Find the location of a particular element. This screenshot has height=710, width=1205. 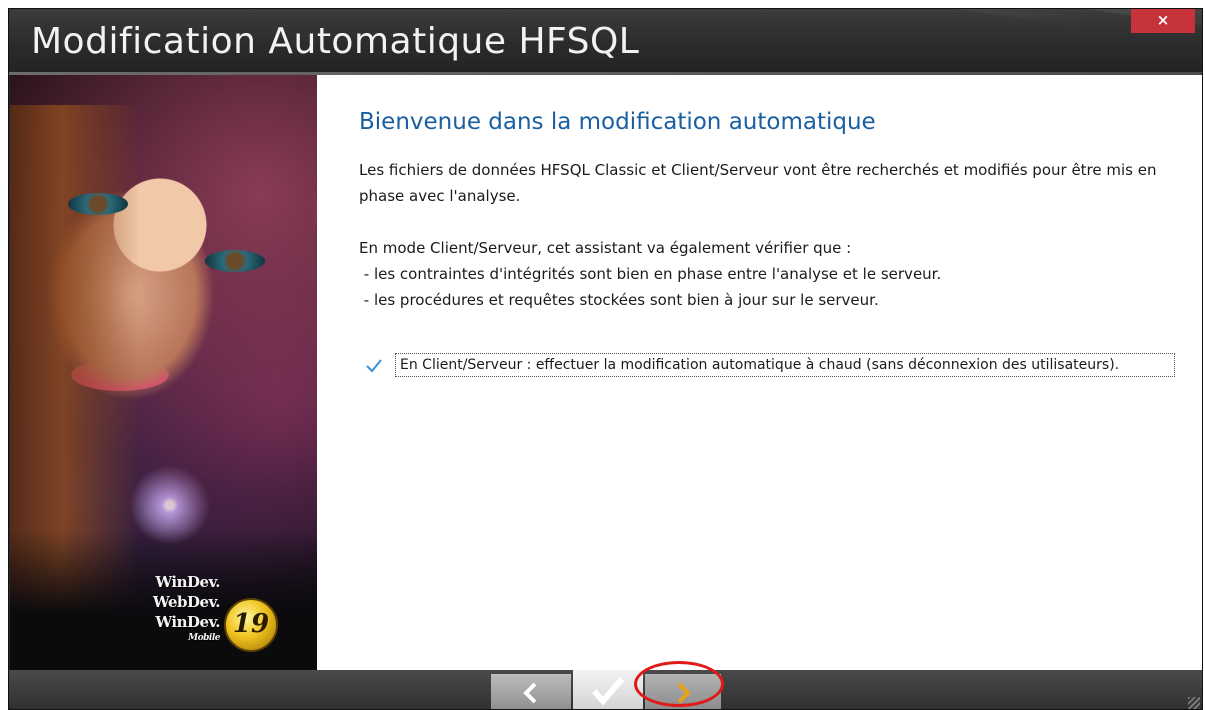

navigation-bar is located at coordinates (605, 689).